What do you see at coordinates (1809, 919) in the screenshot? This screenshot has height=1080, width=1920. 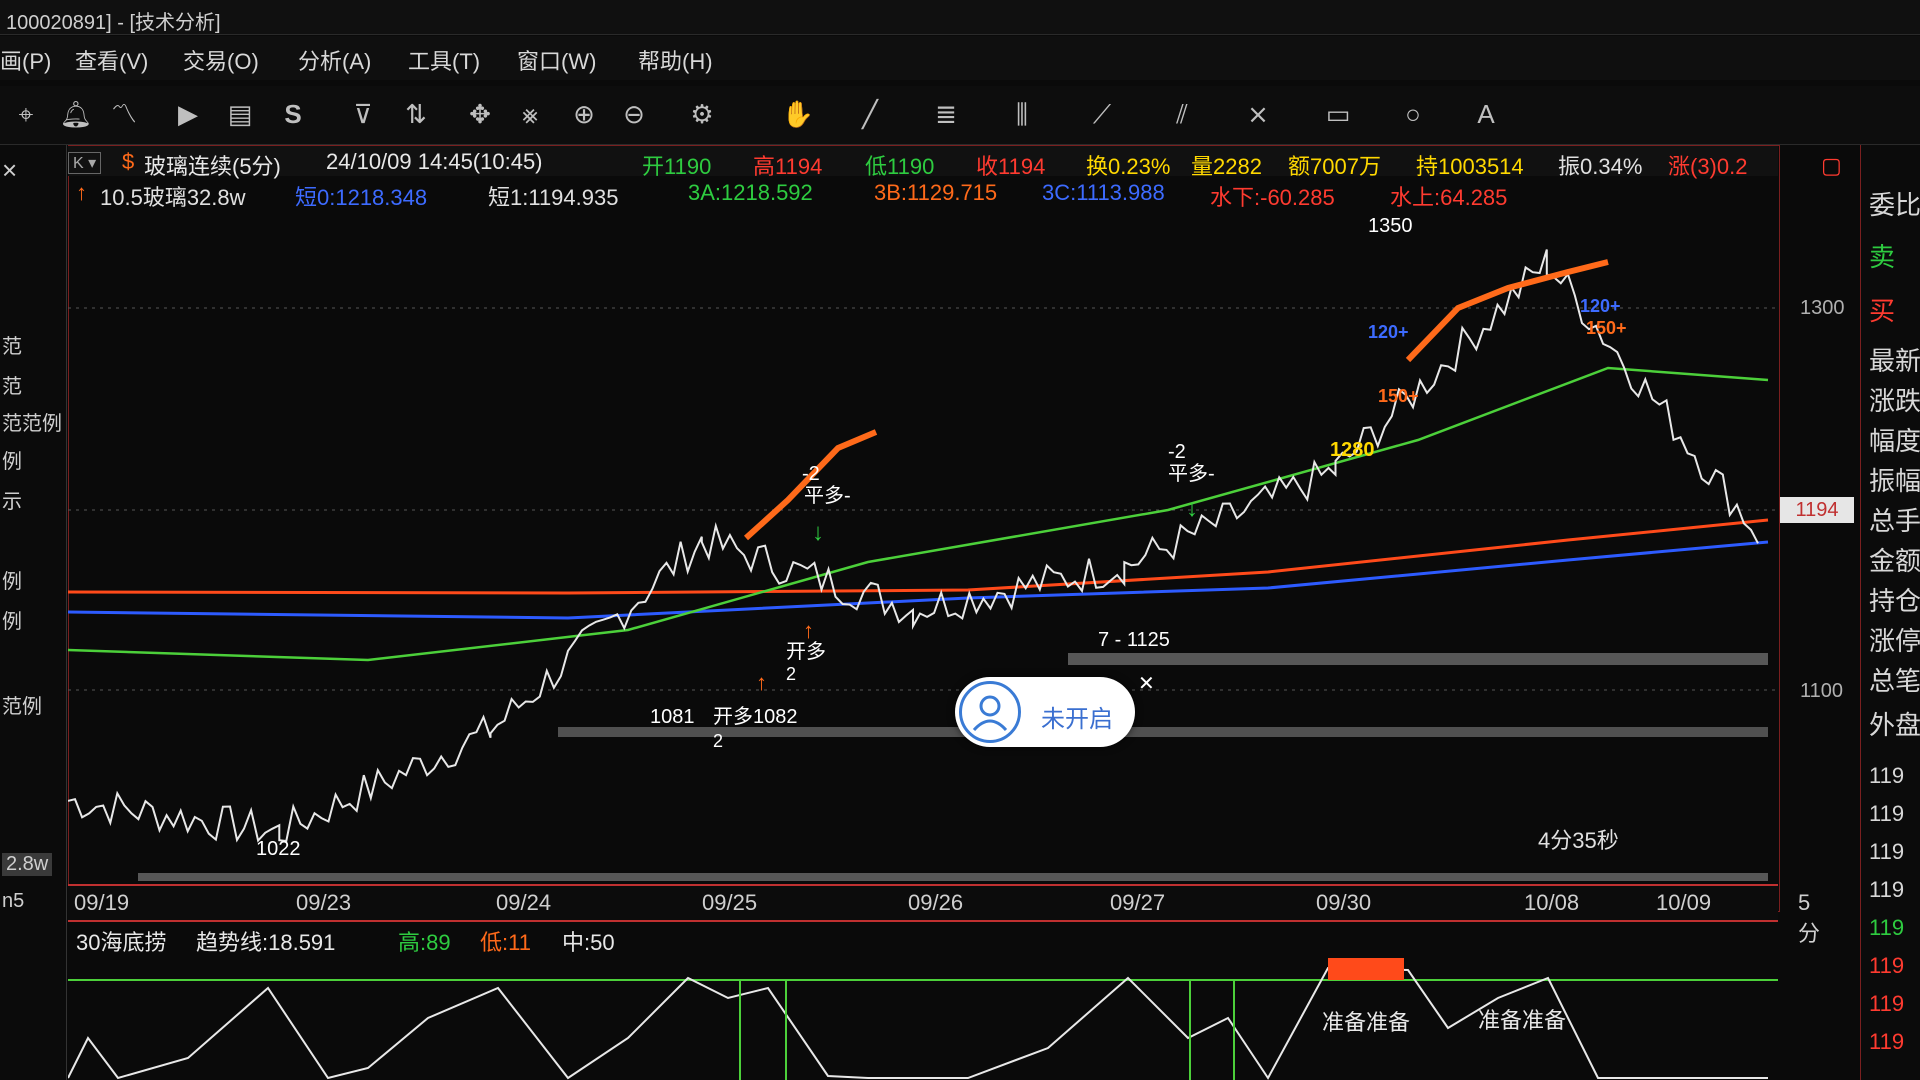 I see `period-label: 5分` at bounding box center [1809, 919].